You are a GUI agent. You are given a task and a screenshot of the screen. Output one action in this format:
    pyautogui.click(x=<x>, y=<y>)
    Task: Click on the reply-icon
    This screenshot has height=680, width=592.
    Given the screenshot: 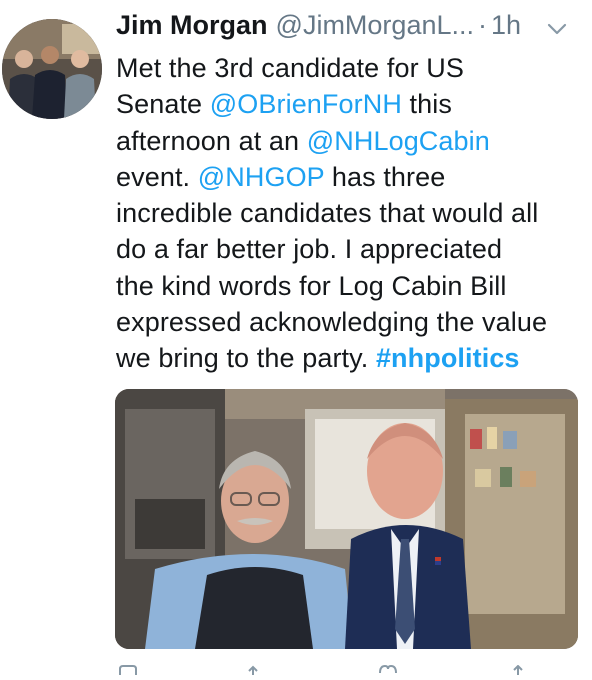 What is the action you would take?
    pyautogui.click(x=128, y=668)
    